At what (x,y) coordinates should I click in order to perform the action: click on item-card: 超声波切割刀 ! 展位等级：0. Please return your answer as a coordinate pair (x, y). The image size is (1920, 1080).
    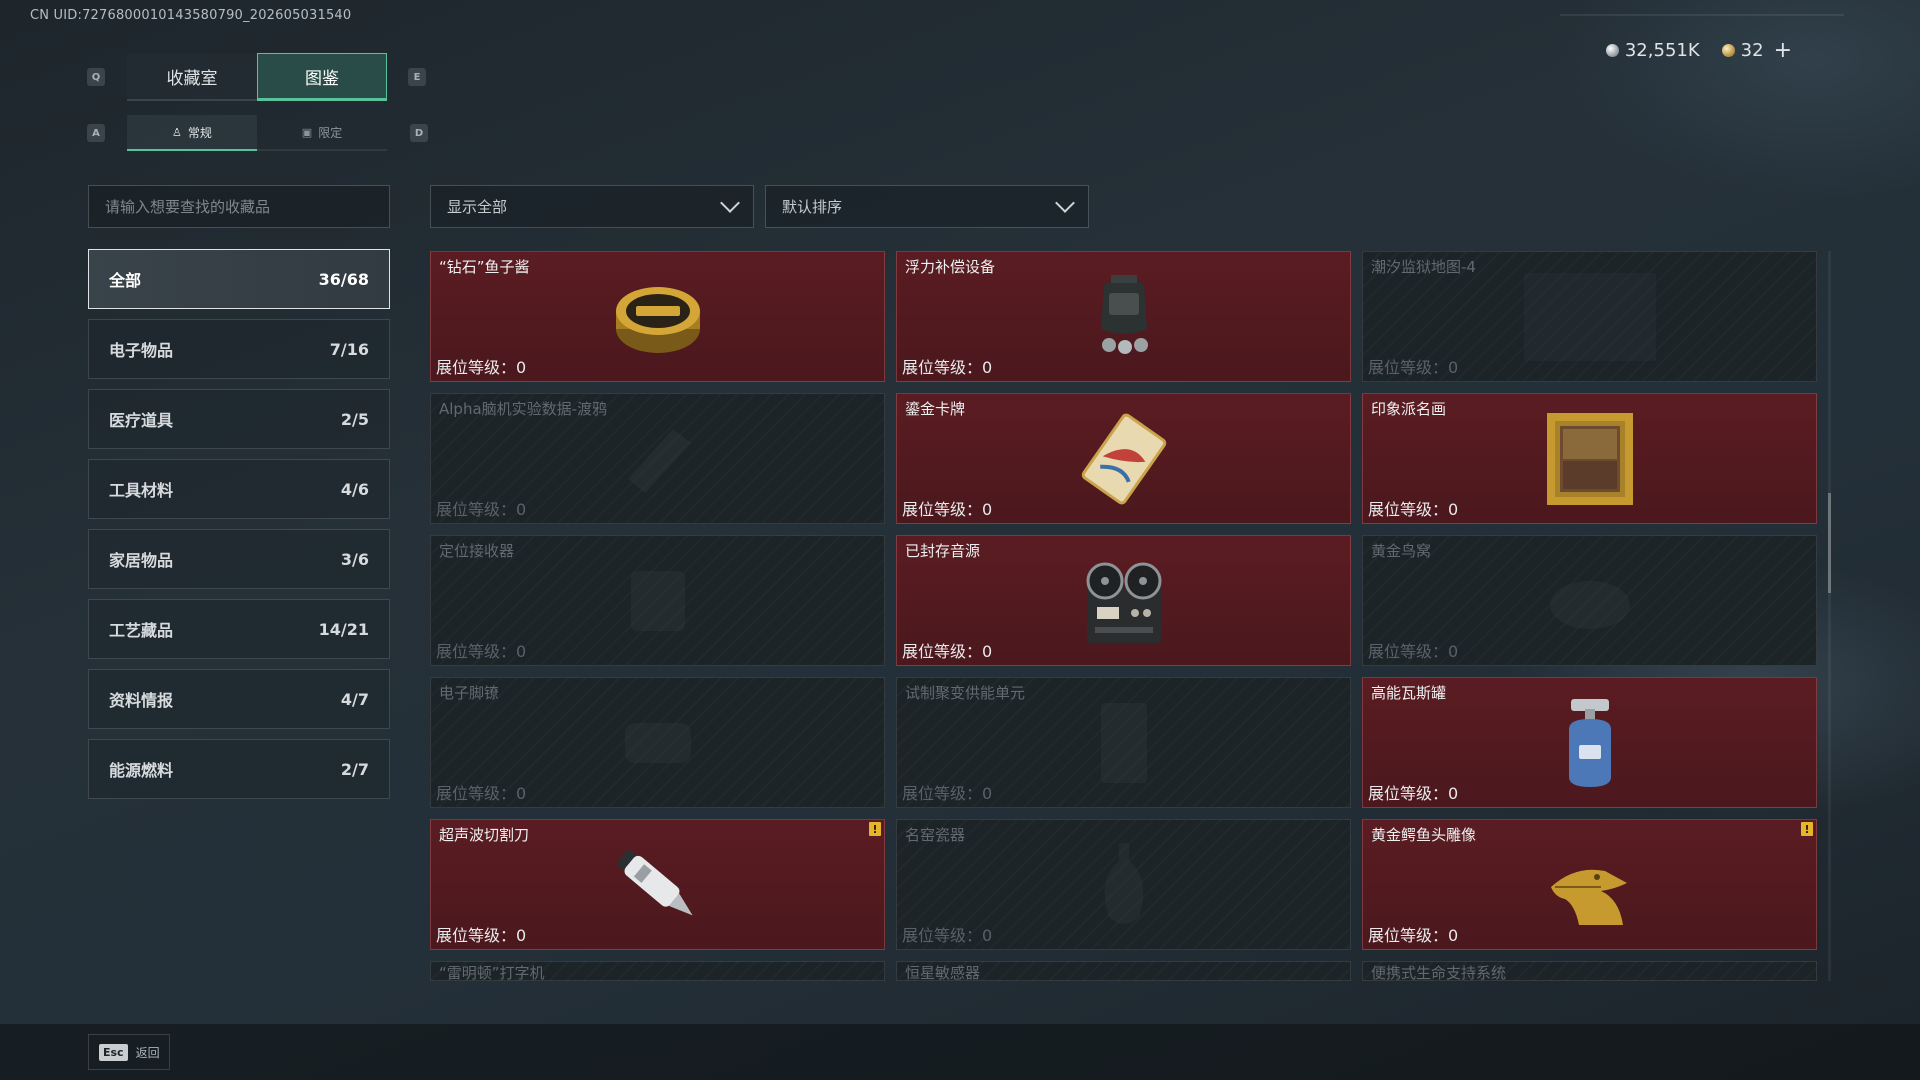
    Looking at the image, I should click on (657, 884).